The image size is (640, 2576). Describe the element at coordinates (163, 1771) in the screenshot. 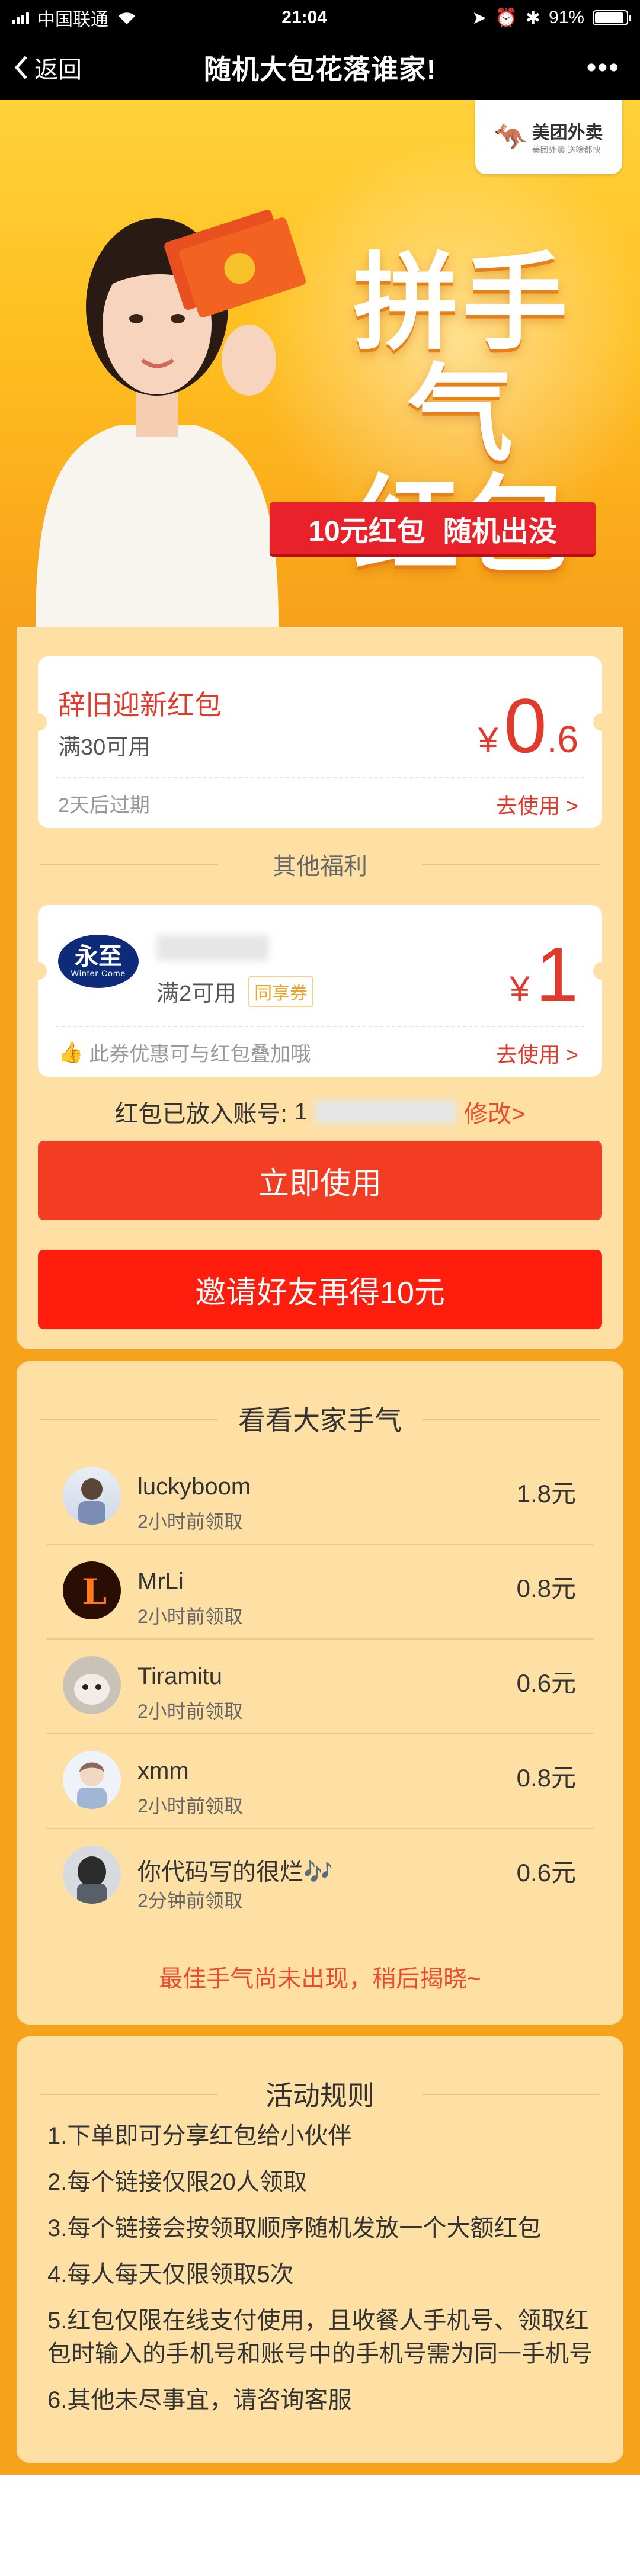

I see `user-name: xmm` at that location.